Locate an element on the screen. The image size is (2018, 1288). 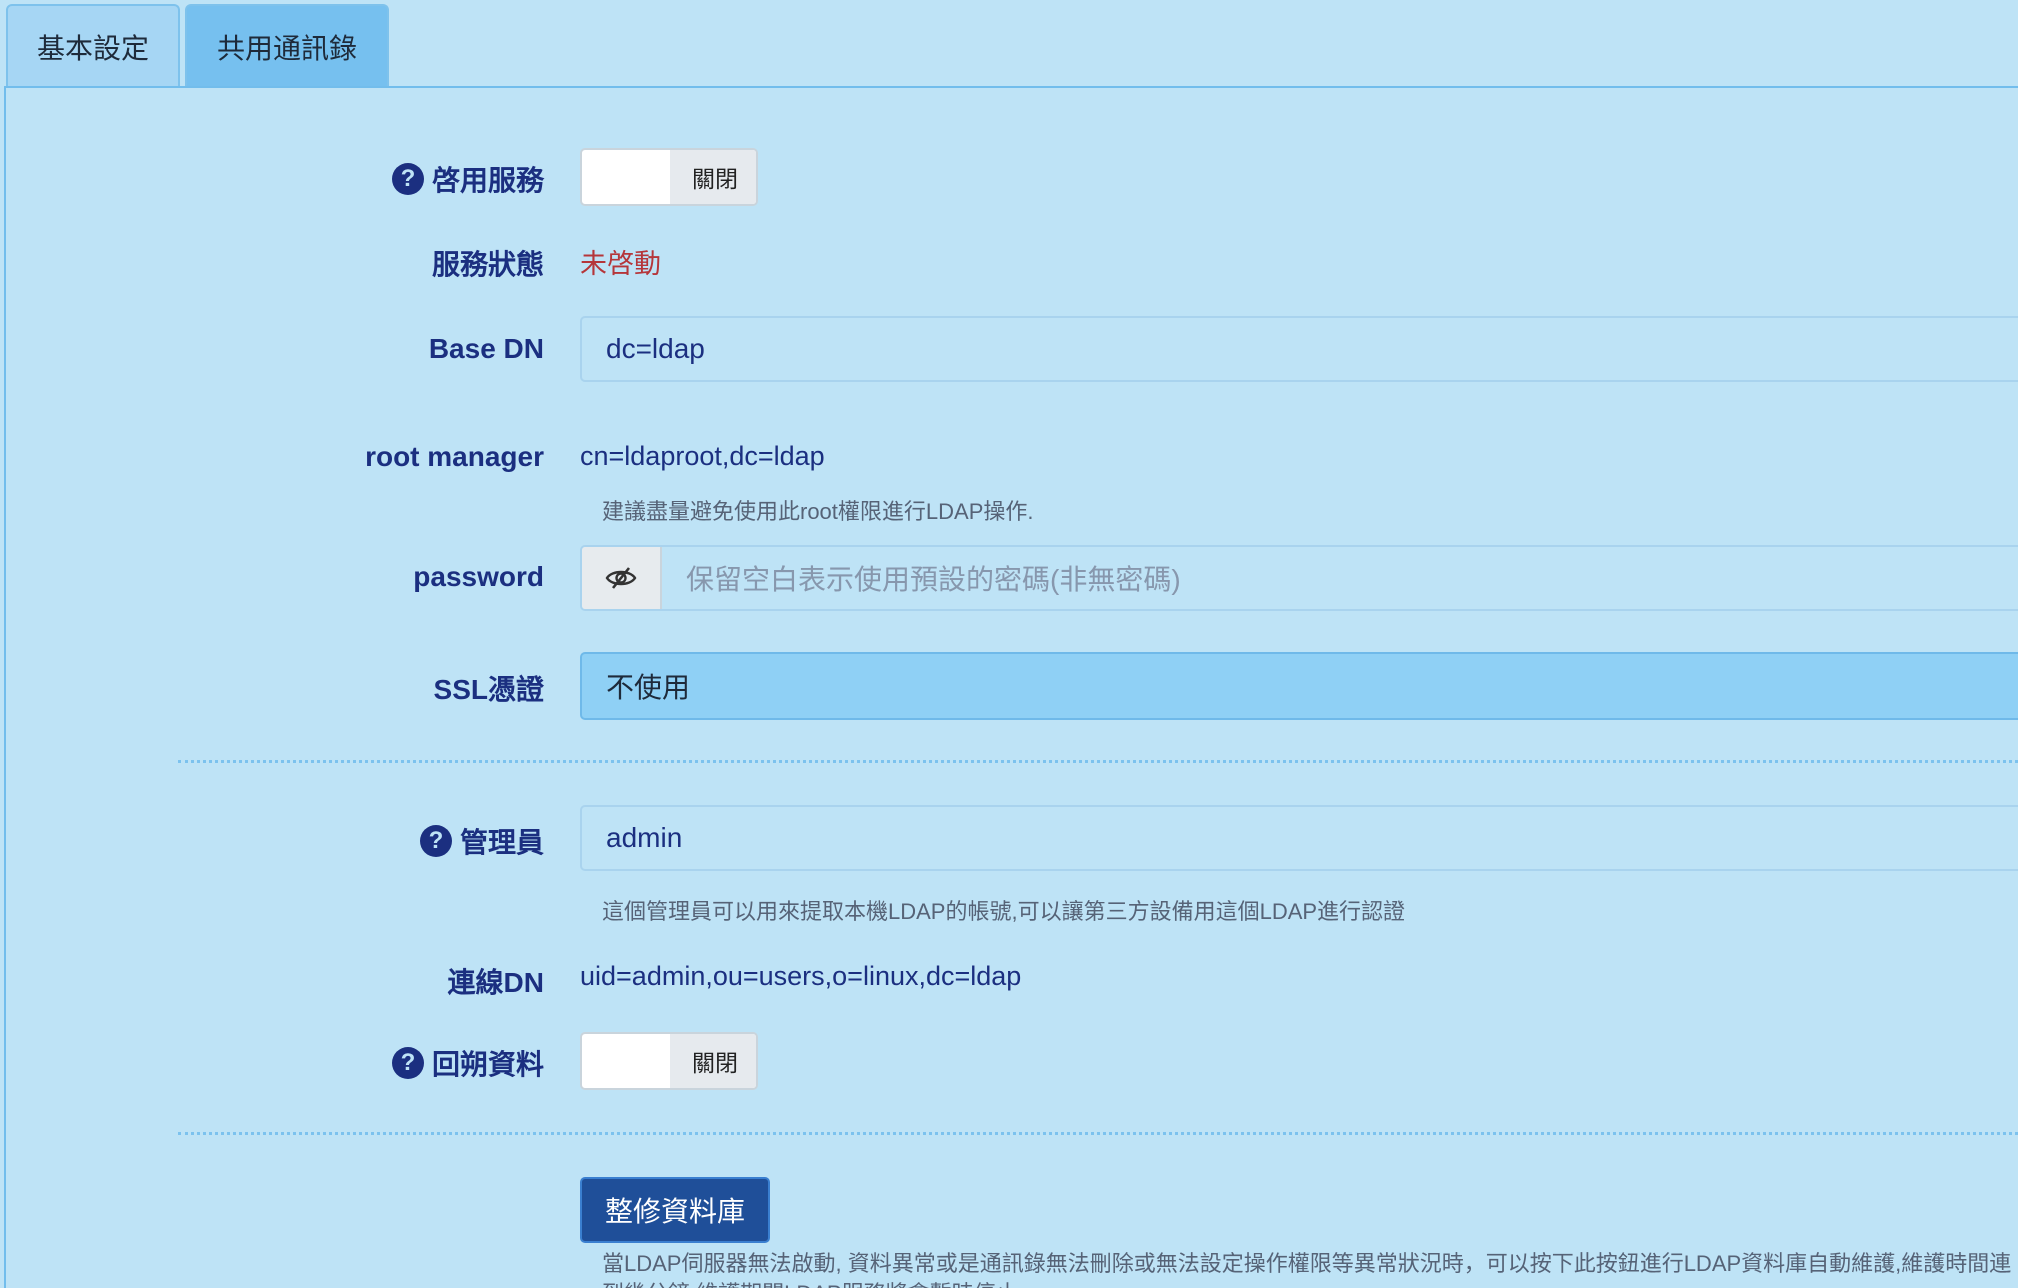
tab-shared-addressbook: 共用通訊錄 is located at coordinates (287, 46).